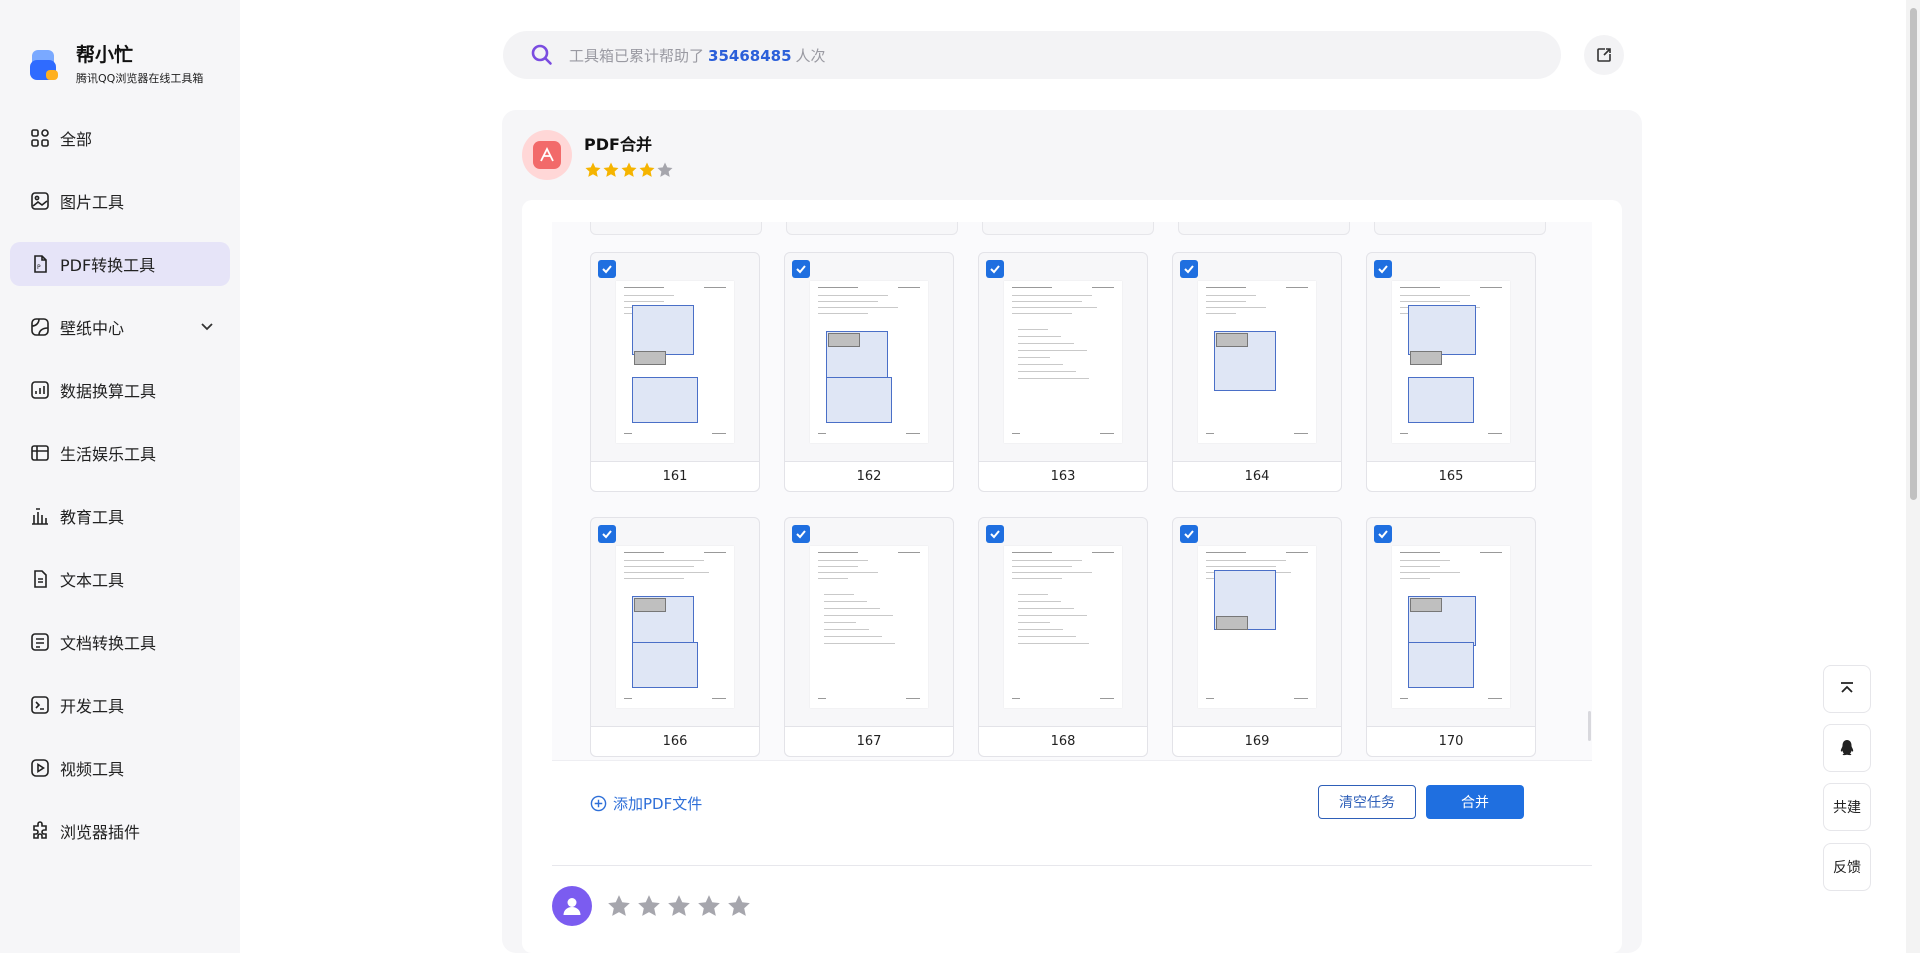  What do you see at coordinates (547, 155) in the screenshot?
I see `pdf-merge-icon` at bounding box center [547, 155].